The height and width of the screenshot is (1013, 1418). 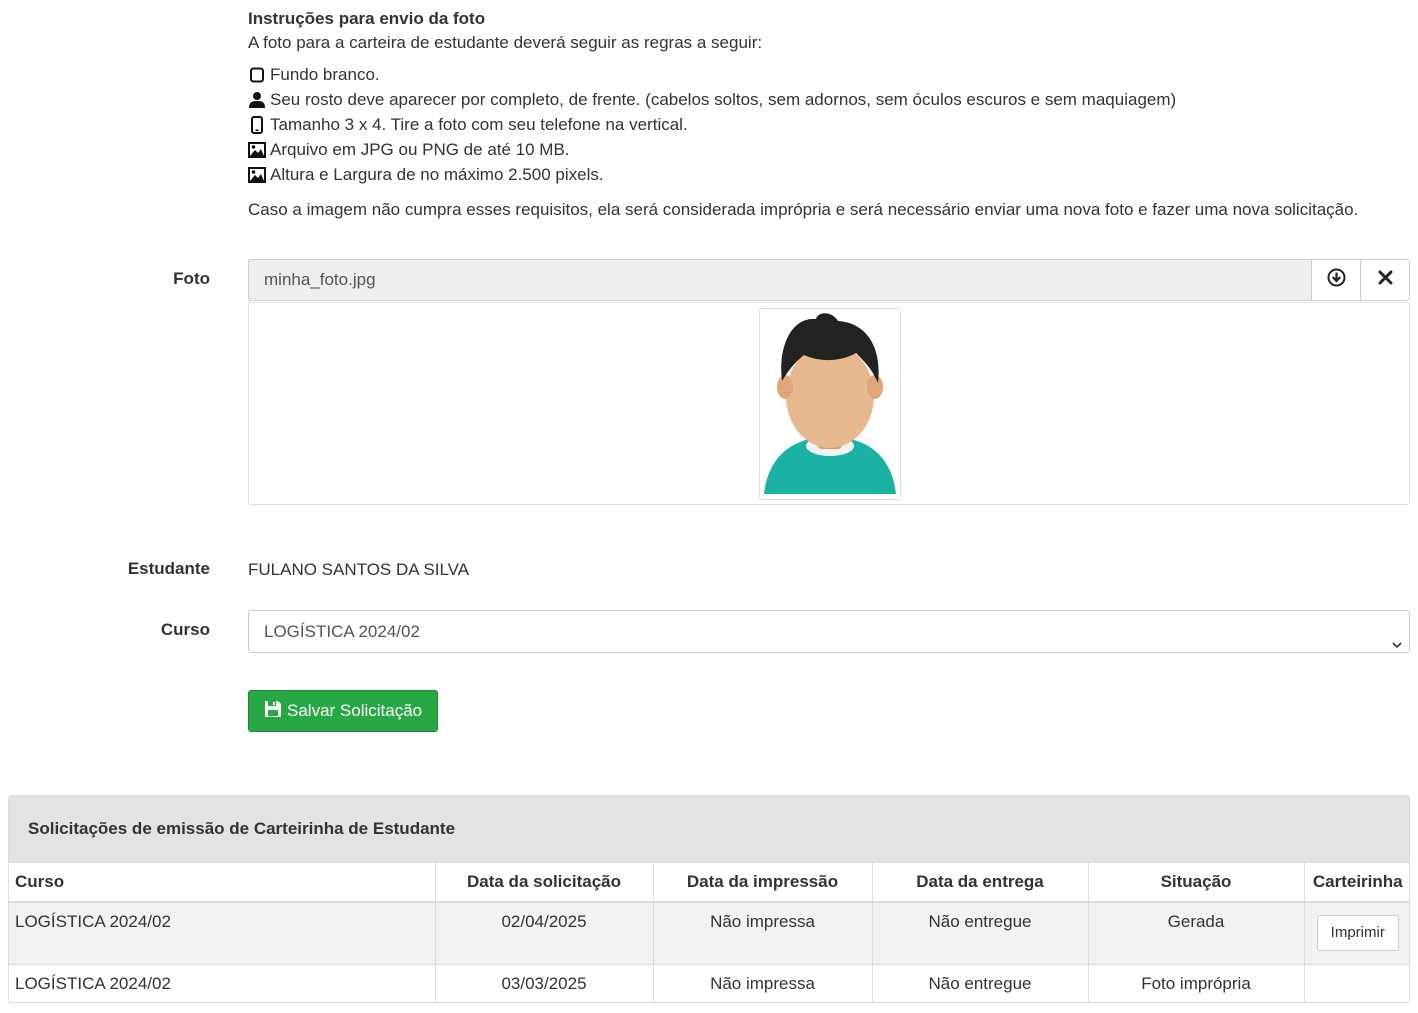 I want to click on download-circle-icon, so click(x=1336, y=280).